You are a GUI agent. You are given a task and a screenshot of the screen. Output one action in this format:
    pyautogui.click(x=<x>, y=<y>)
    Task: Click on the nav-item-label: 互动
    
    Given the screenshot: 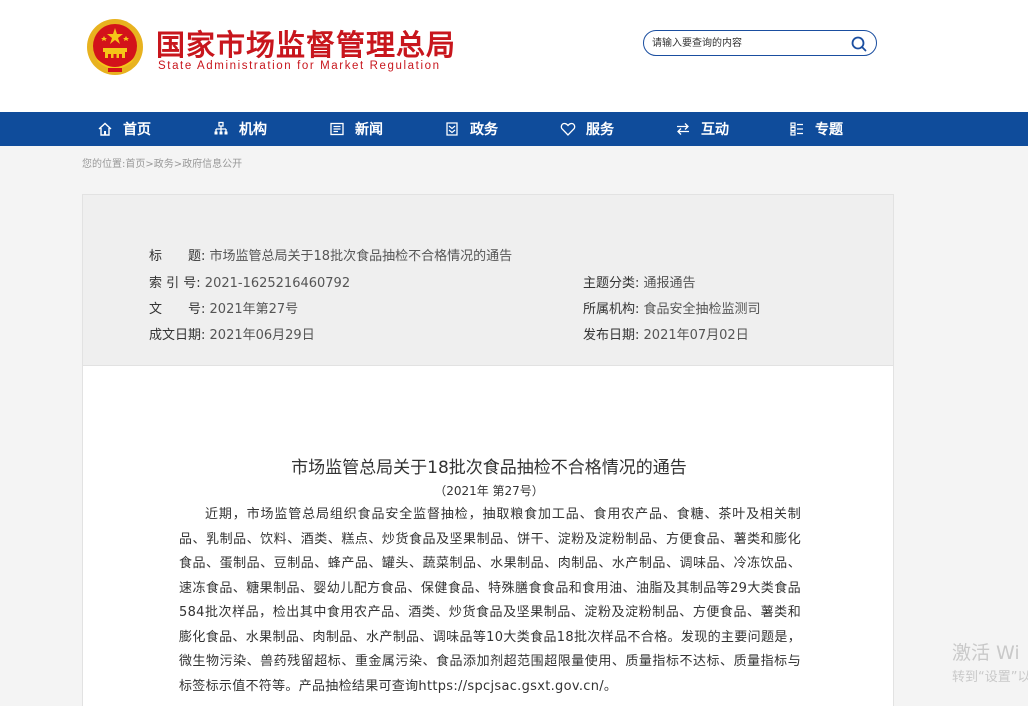 What is the action you would take?
    pyautogui.click(x=715, y=130)
    